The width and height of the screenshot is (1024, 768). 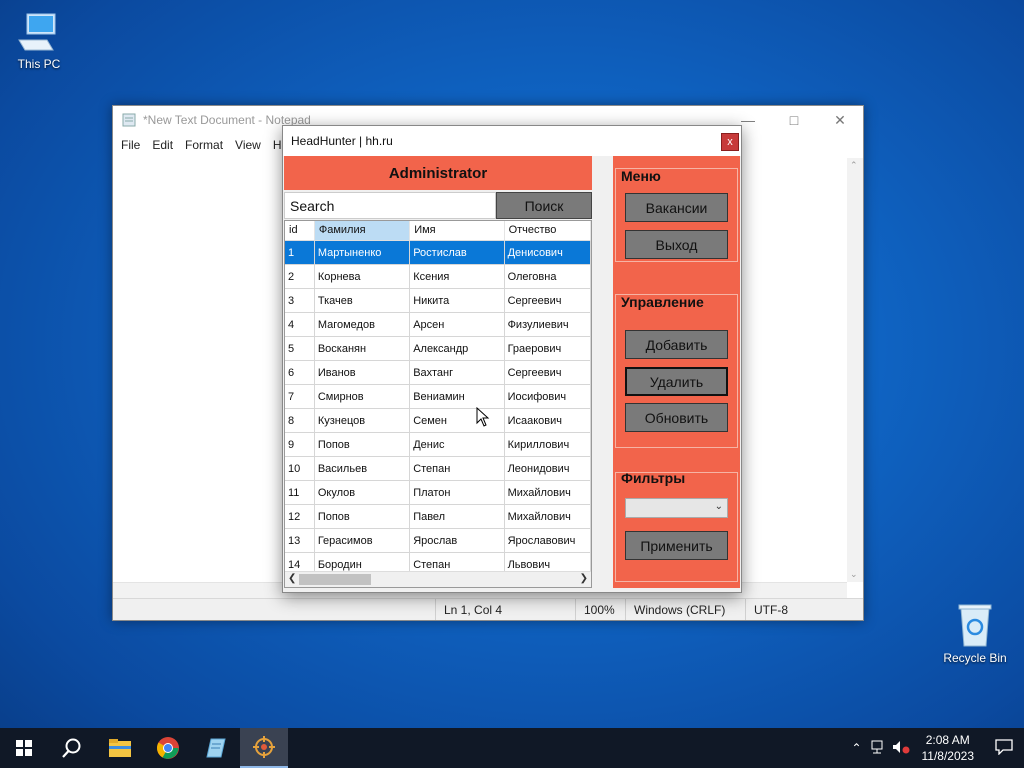 What do you see at coordinates (548, 540) in the screenshot?
I see `cell-patronymic: Ярославович` at bounding box center [548, 540].